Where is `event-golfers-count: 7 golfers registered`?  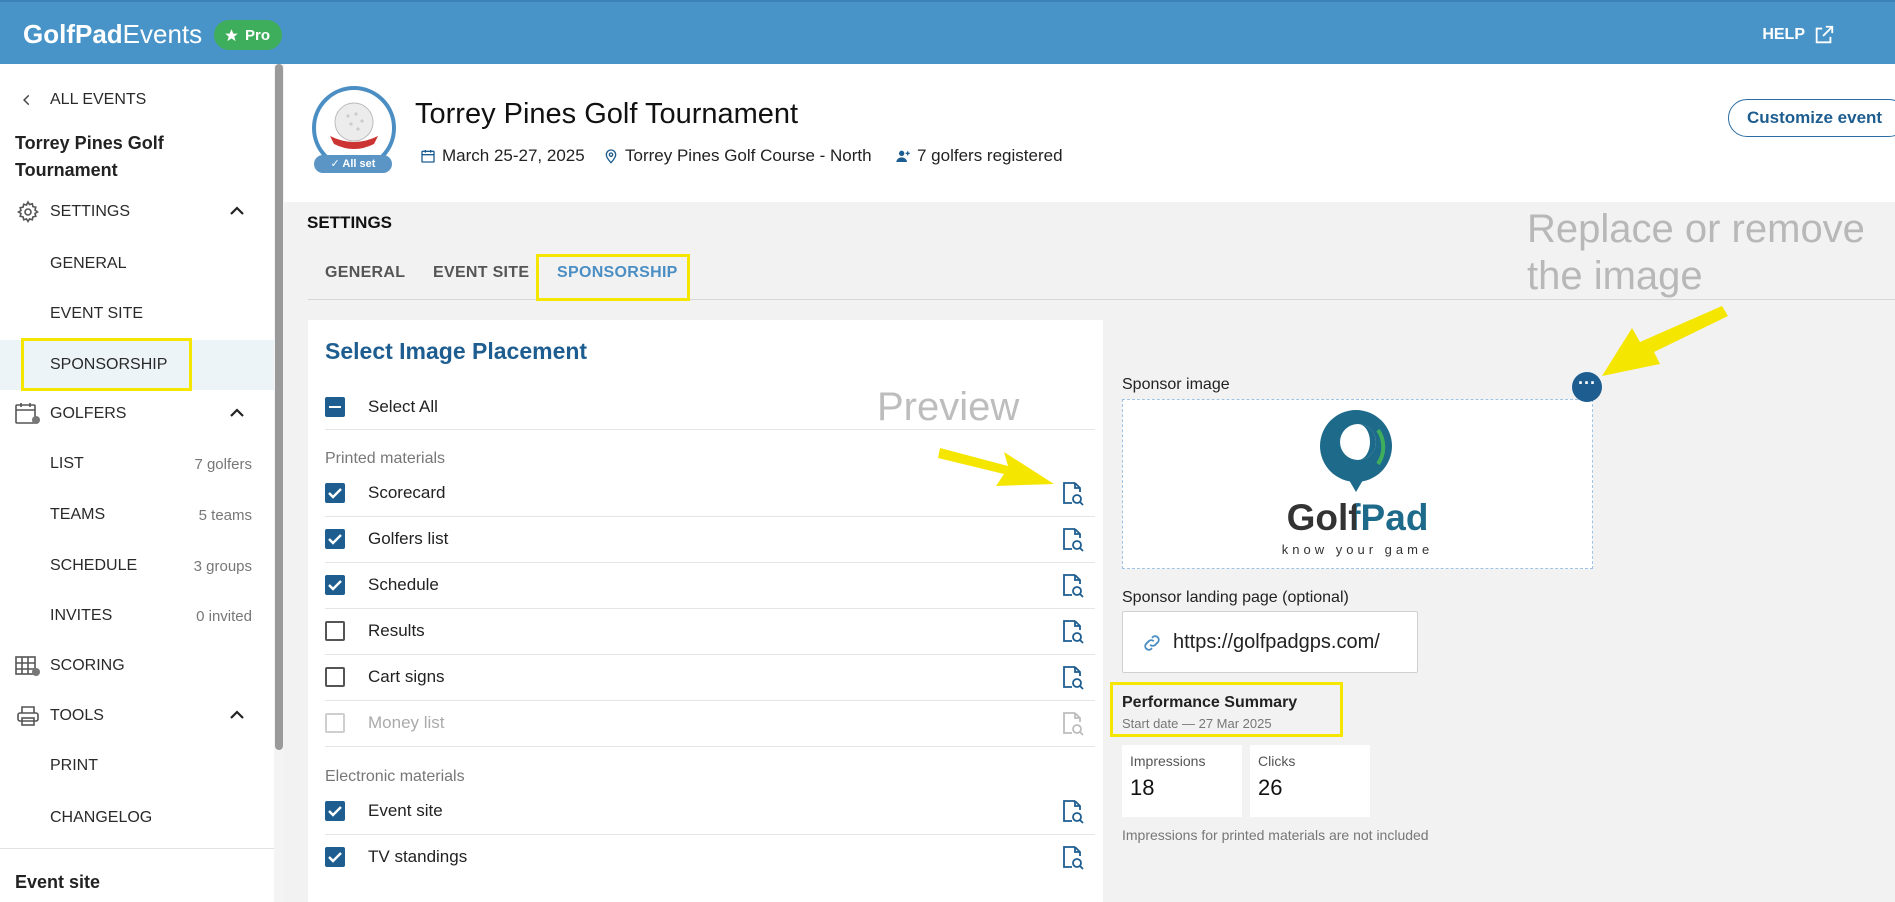 event-golfers-count: 7 golfers registered is located at coordinates (979, 156).